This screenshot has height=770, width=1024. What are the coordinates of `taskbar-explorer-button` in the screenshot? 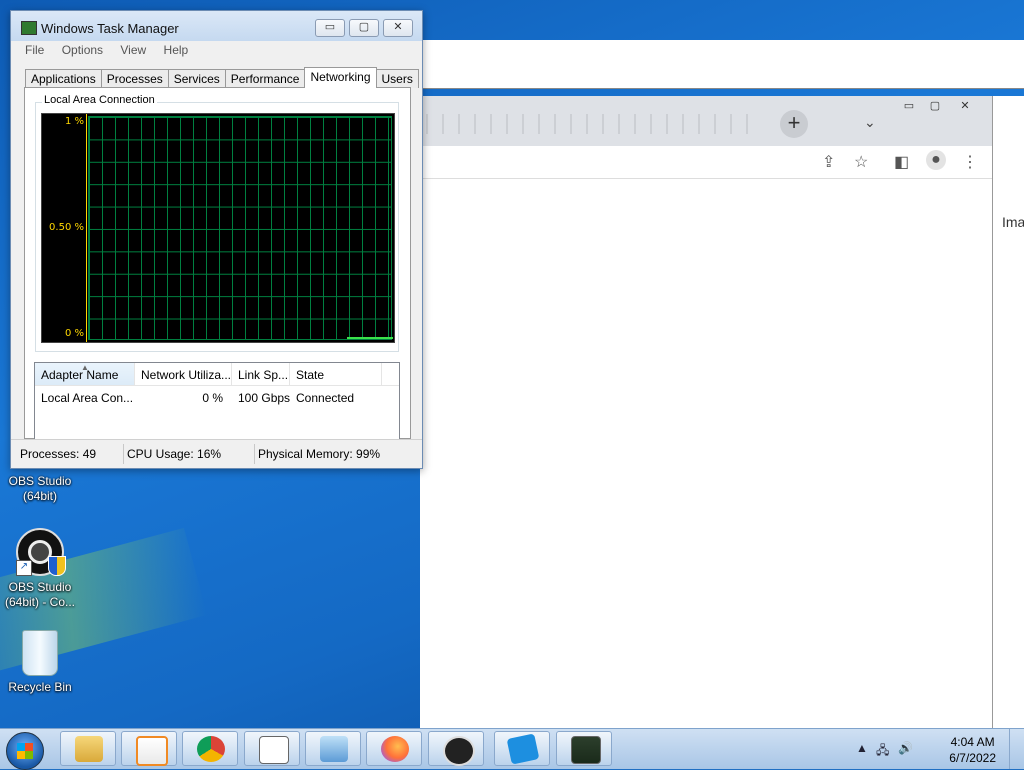 It's located at (88, 748).